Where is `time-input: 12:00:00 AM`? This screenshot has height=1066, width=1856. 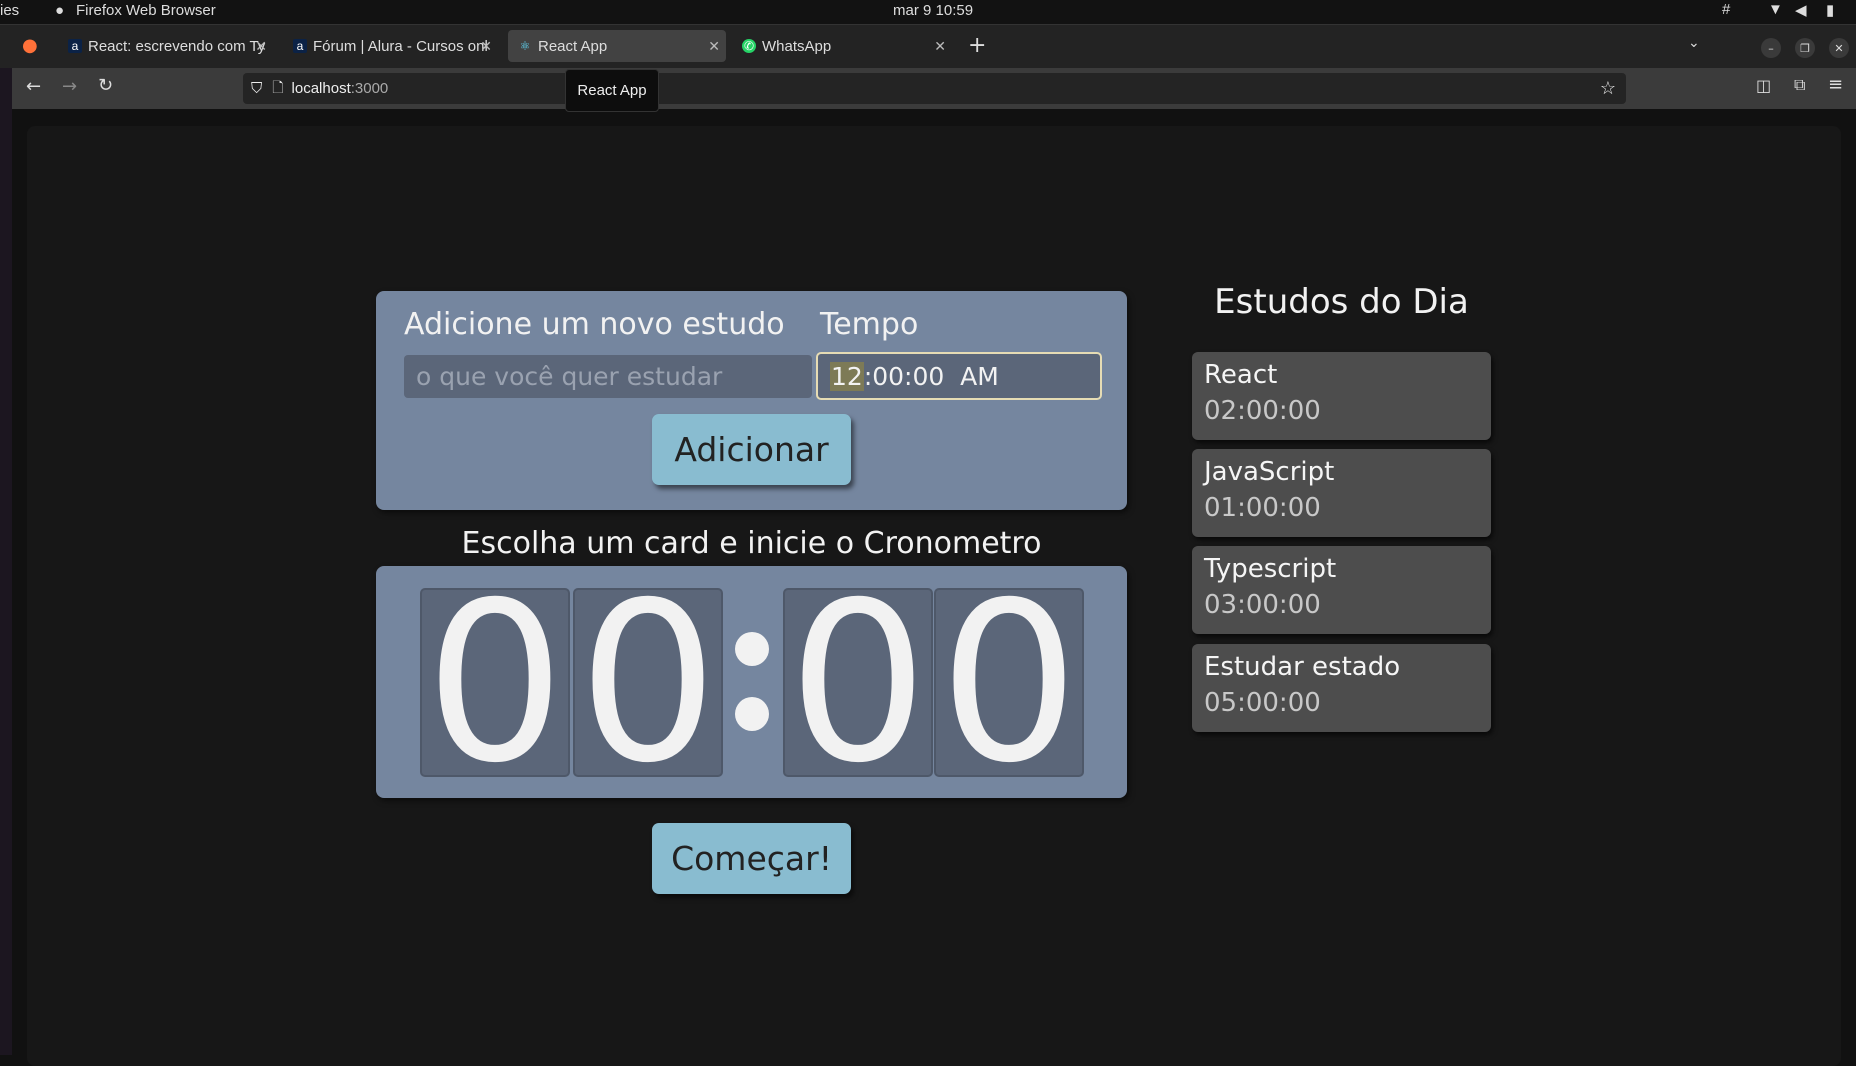 time-input: 12:00:00 AM is located at coordinates (959, 376).